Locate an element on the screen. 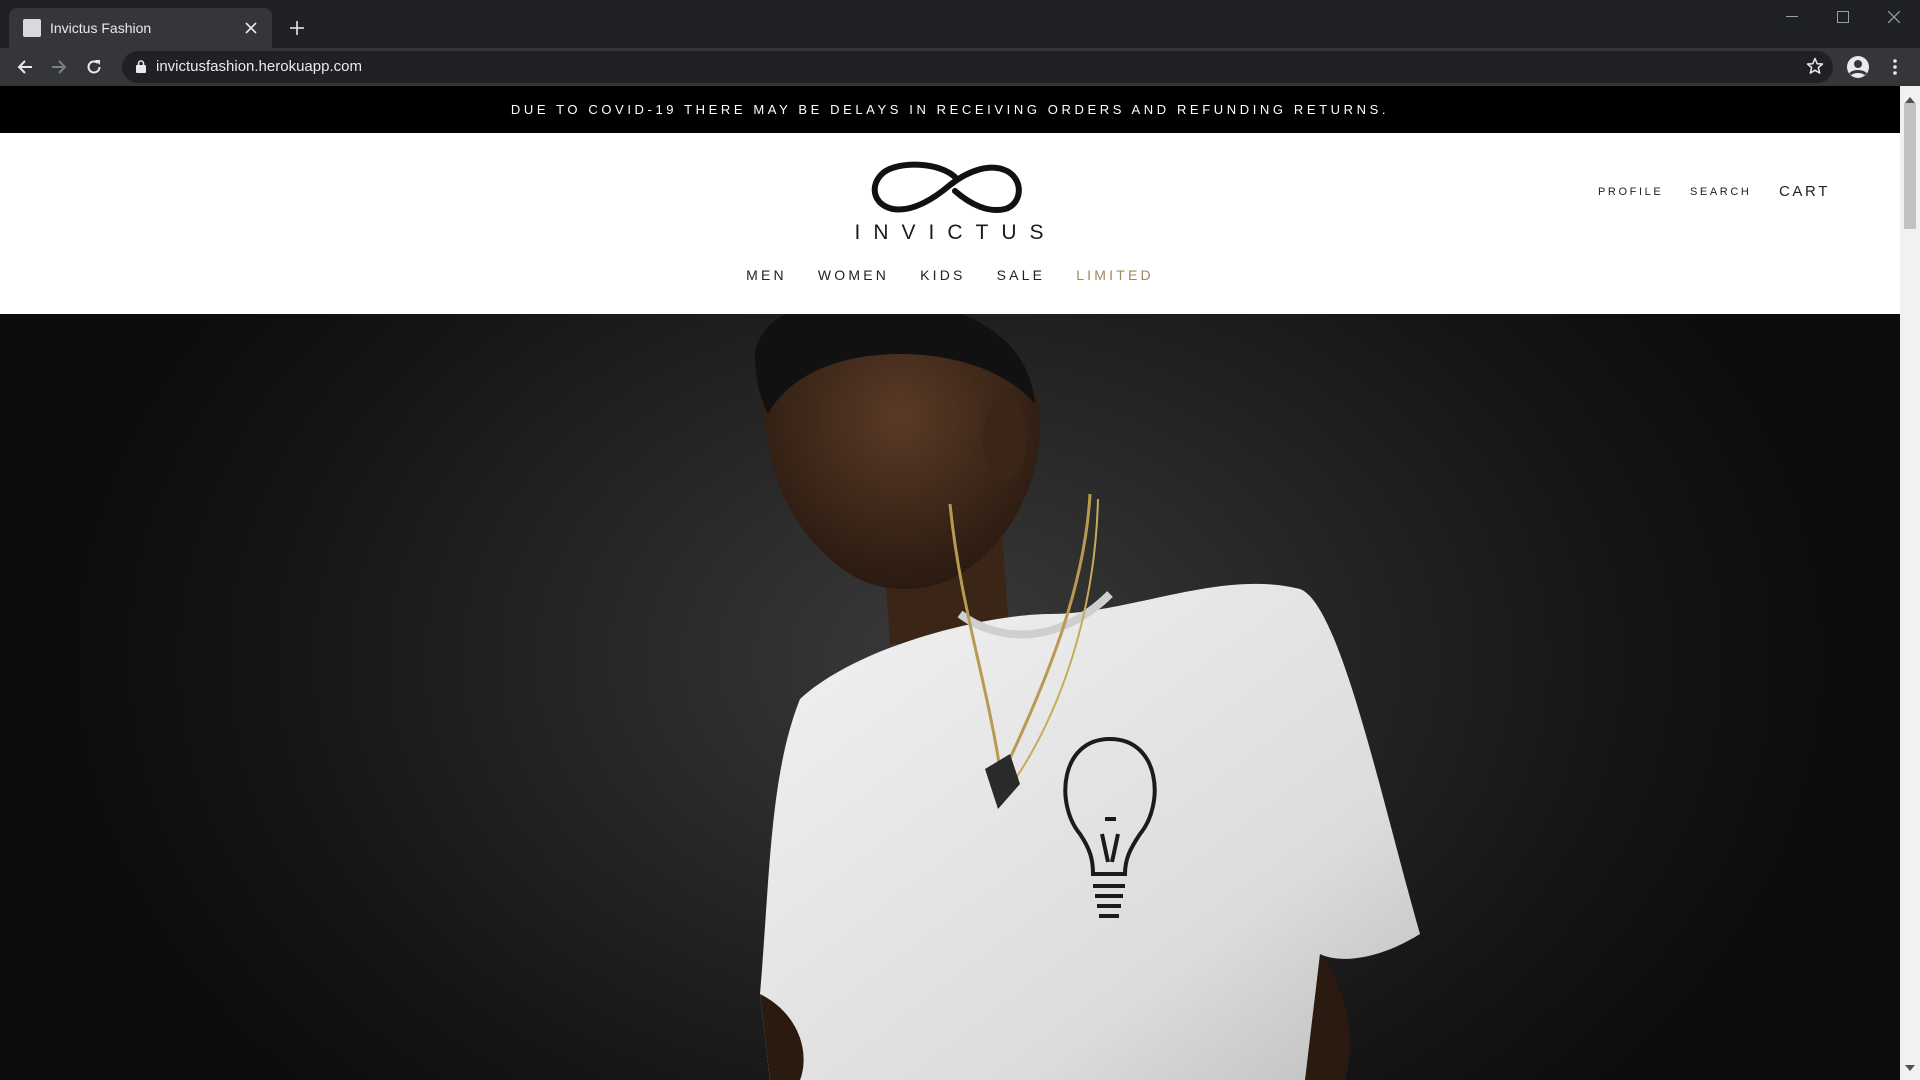 This screenshot has height=1080, width=1920. site-logo: INVICTUS is located at coordinates (950, 202).